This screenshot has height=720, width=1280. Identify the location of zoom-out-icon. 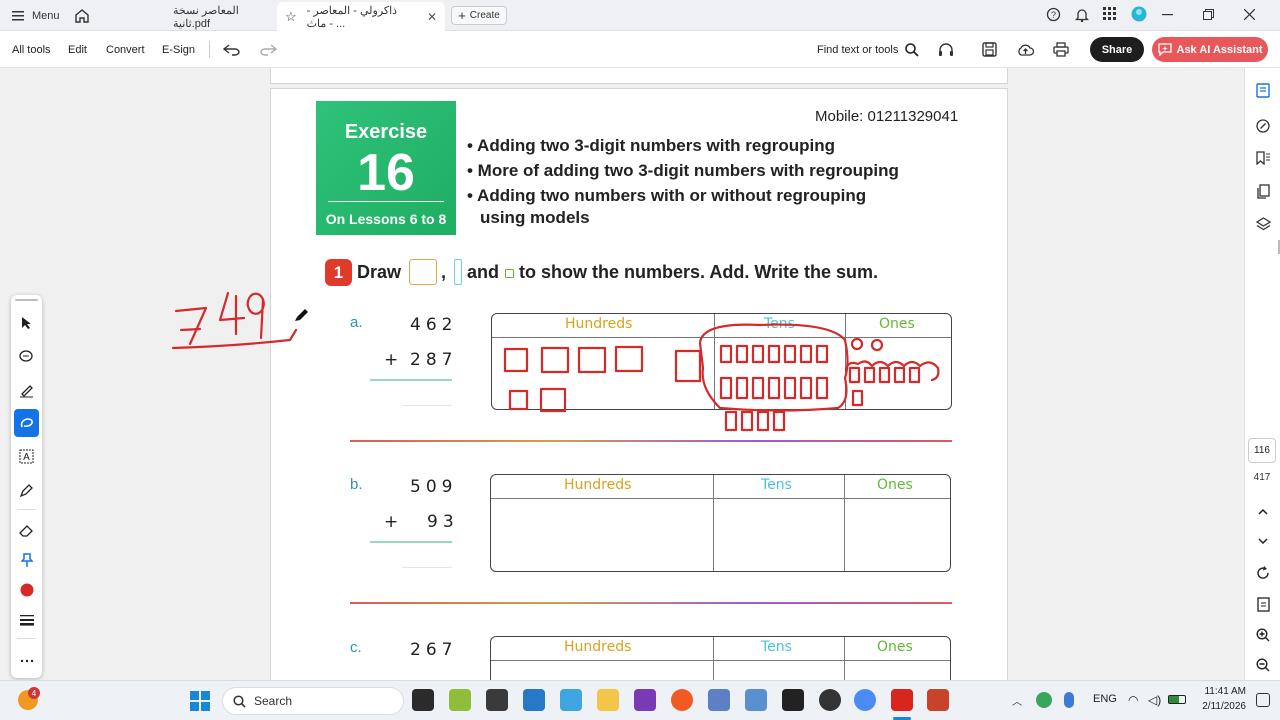
(1262, 665).